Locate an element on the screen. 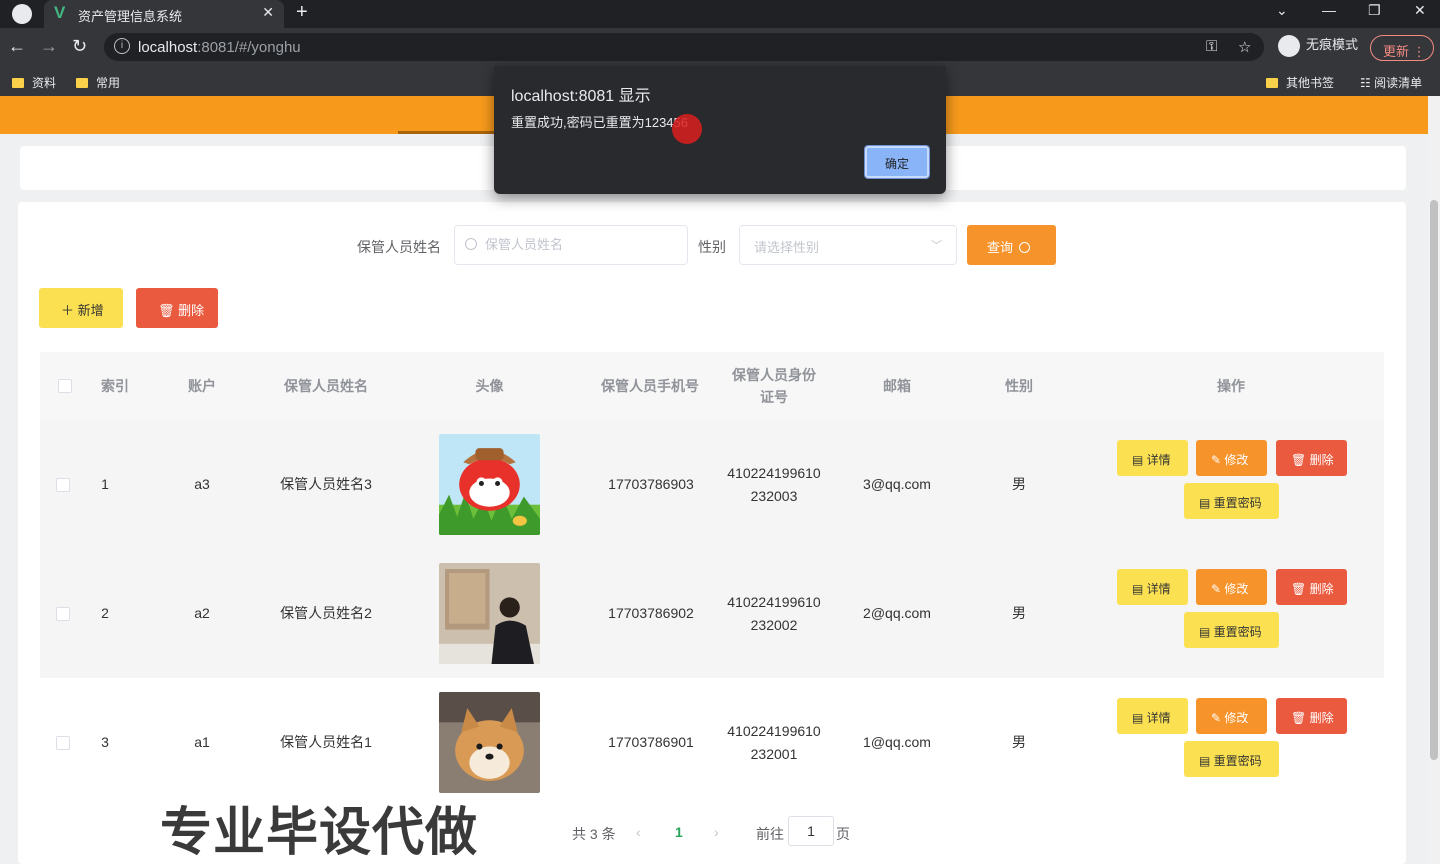 The width and height of the screenshot is (1440, 864). browser-tab: V 资产管理信息系统 ✕ is located at coordinates (164, 14).